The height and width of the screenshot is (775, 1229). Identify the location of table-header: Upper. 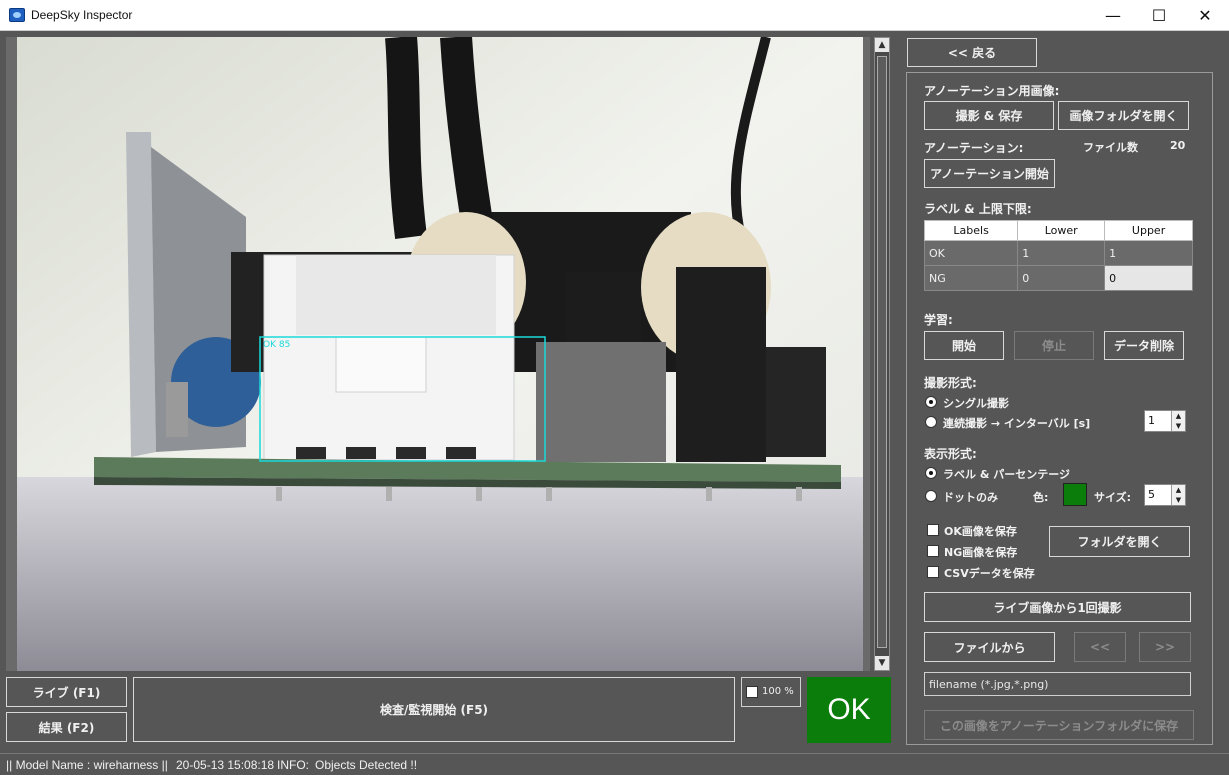
(1148, 230).